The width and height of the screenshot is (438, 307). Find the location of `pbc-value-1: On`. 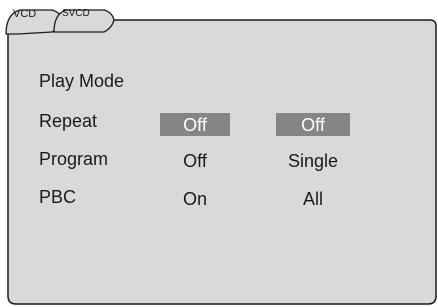

pbc-value-1: On is located at coordinates (195, 199).